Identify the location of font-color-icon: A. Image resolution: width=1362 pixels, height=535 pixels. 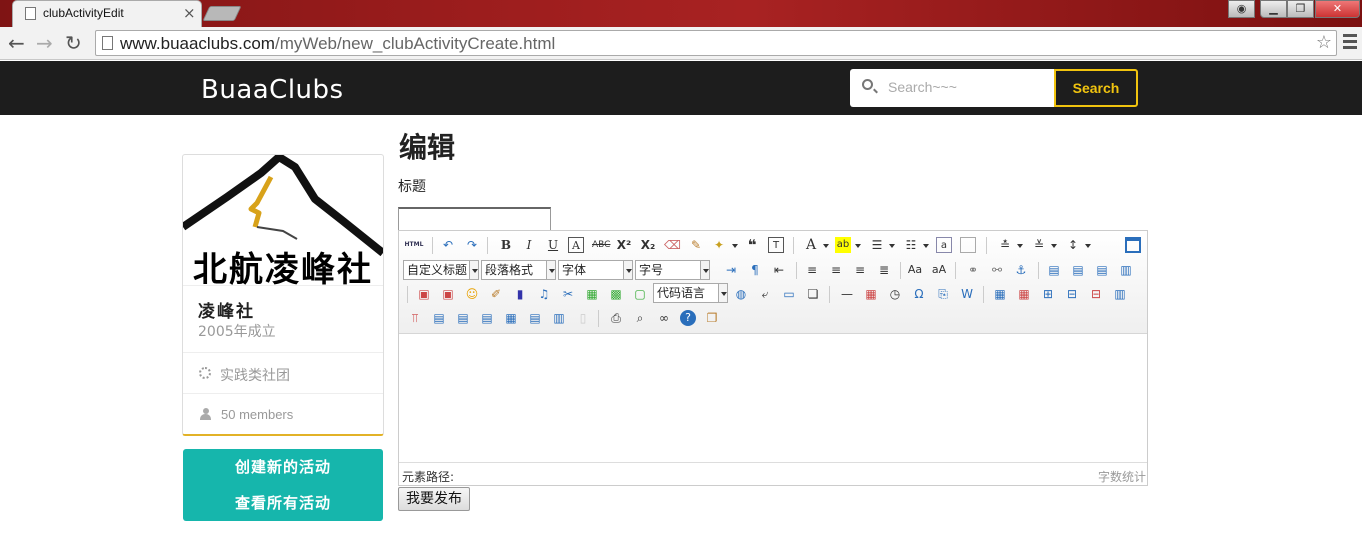
(811, 245).